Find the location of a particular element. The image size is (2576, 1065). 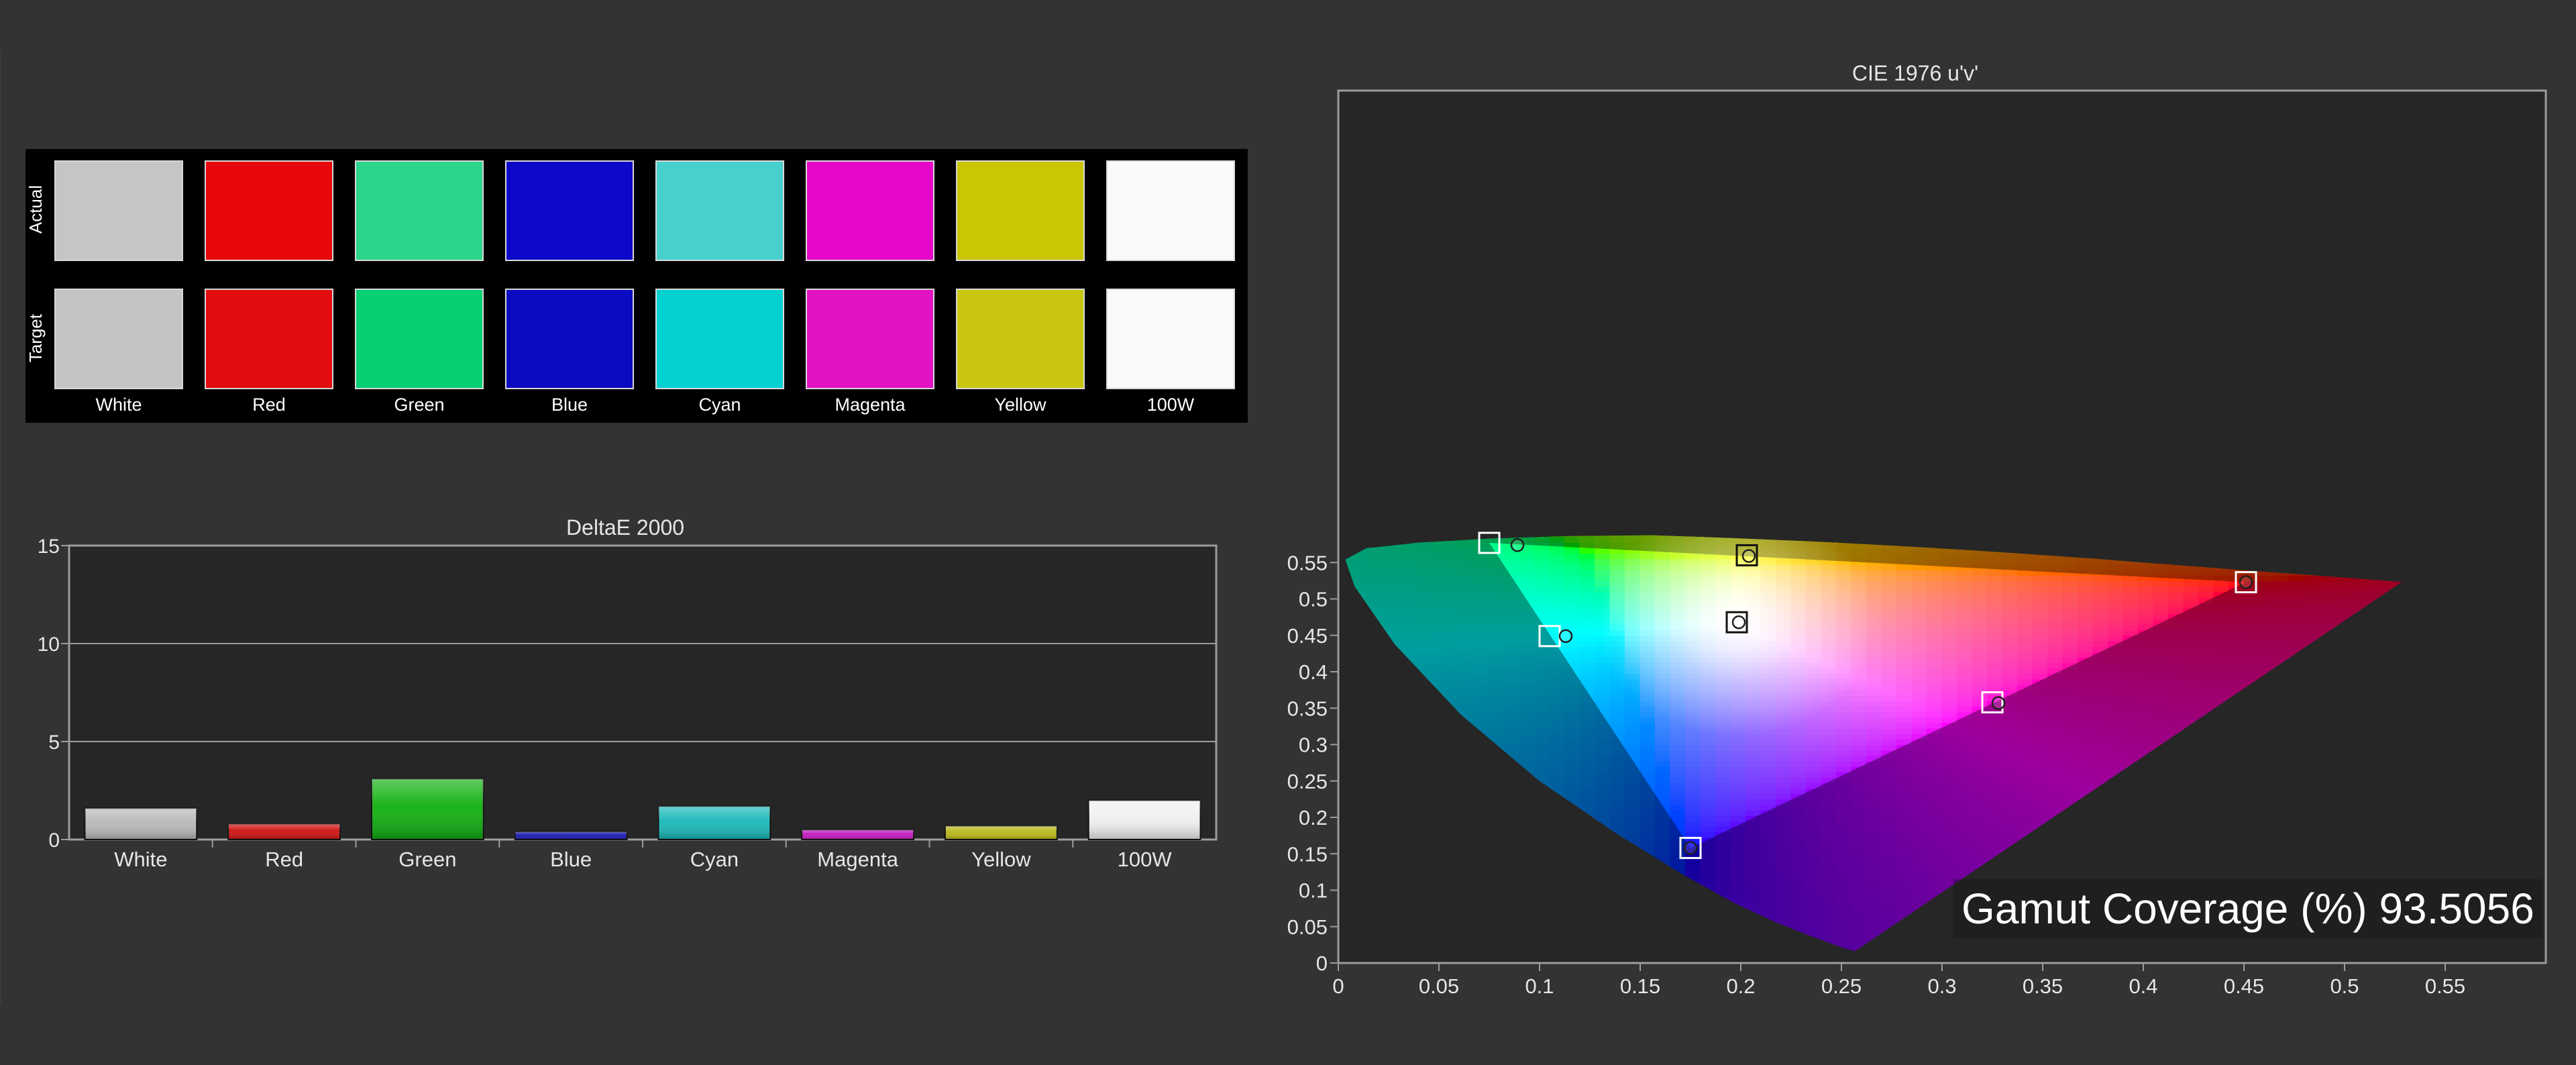

deltae-bar-shade-yellow is located at coordinates (1001, 832).